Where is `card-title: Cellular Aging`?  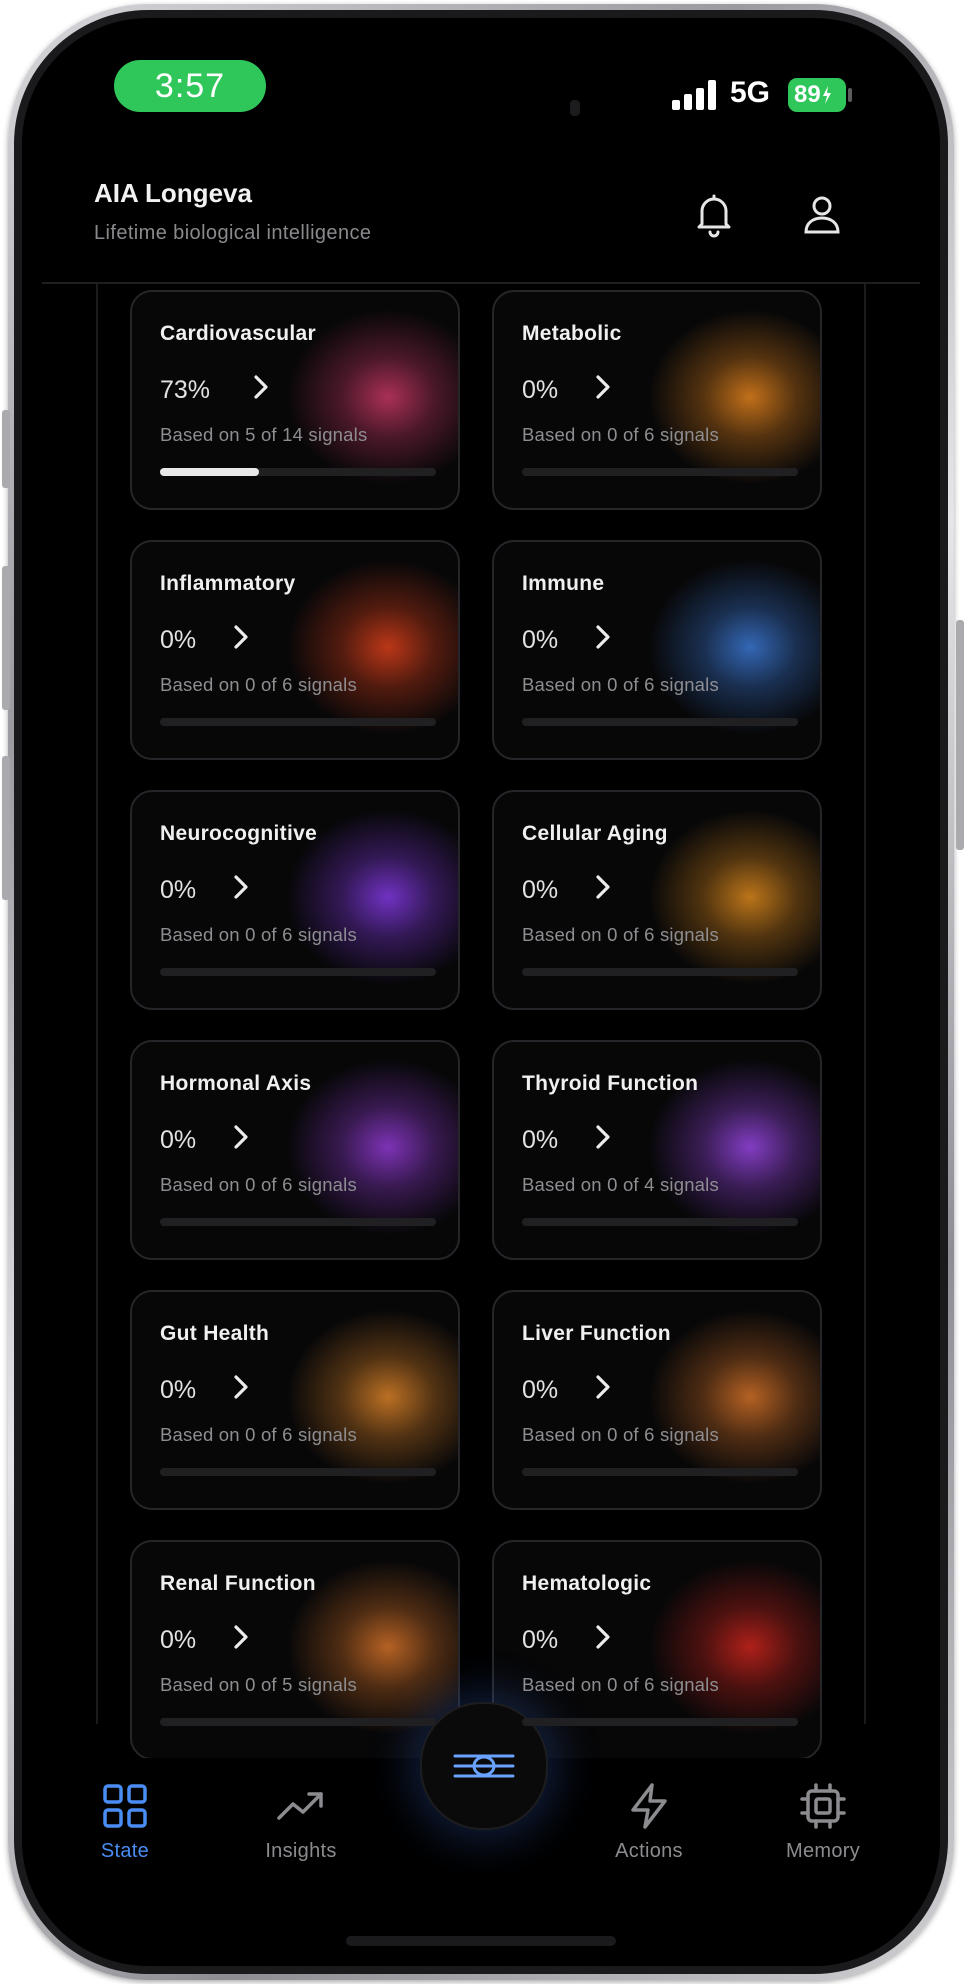 card-title: Cellular Aging is located at coordinates (595, 833).